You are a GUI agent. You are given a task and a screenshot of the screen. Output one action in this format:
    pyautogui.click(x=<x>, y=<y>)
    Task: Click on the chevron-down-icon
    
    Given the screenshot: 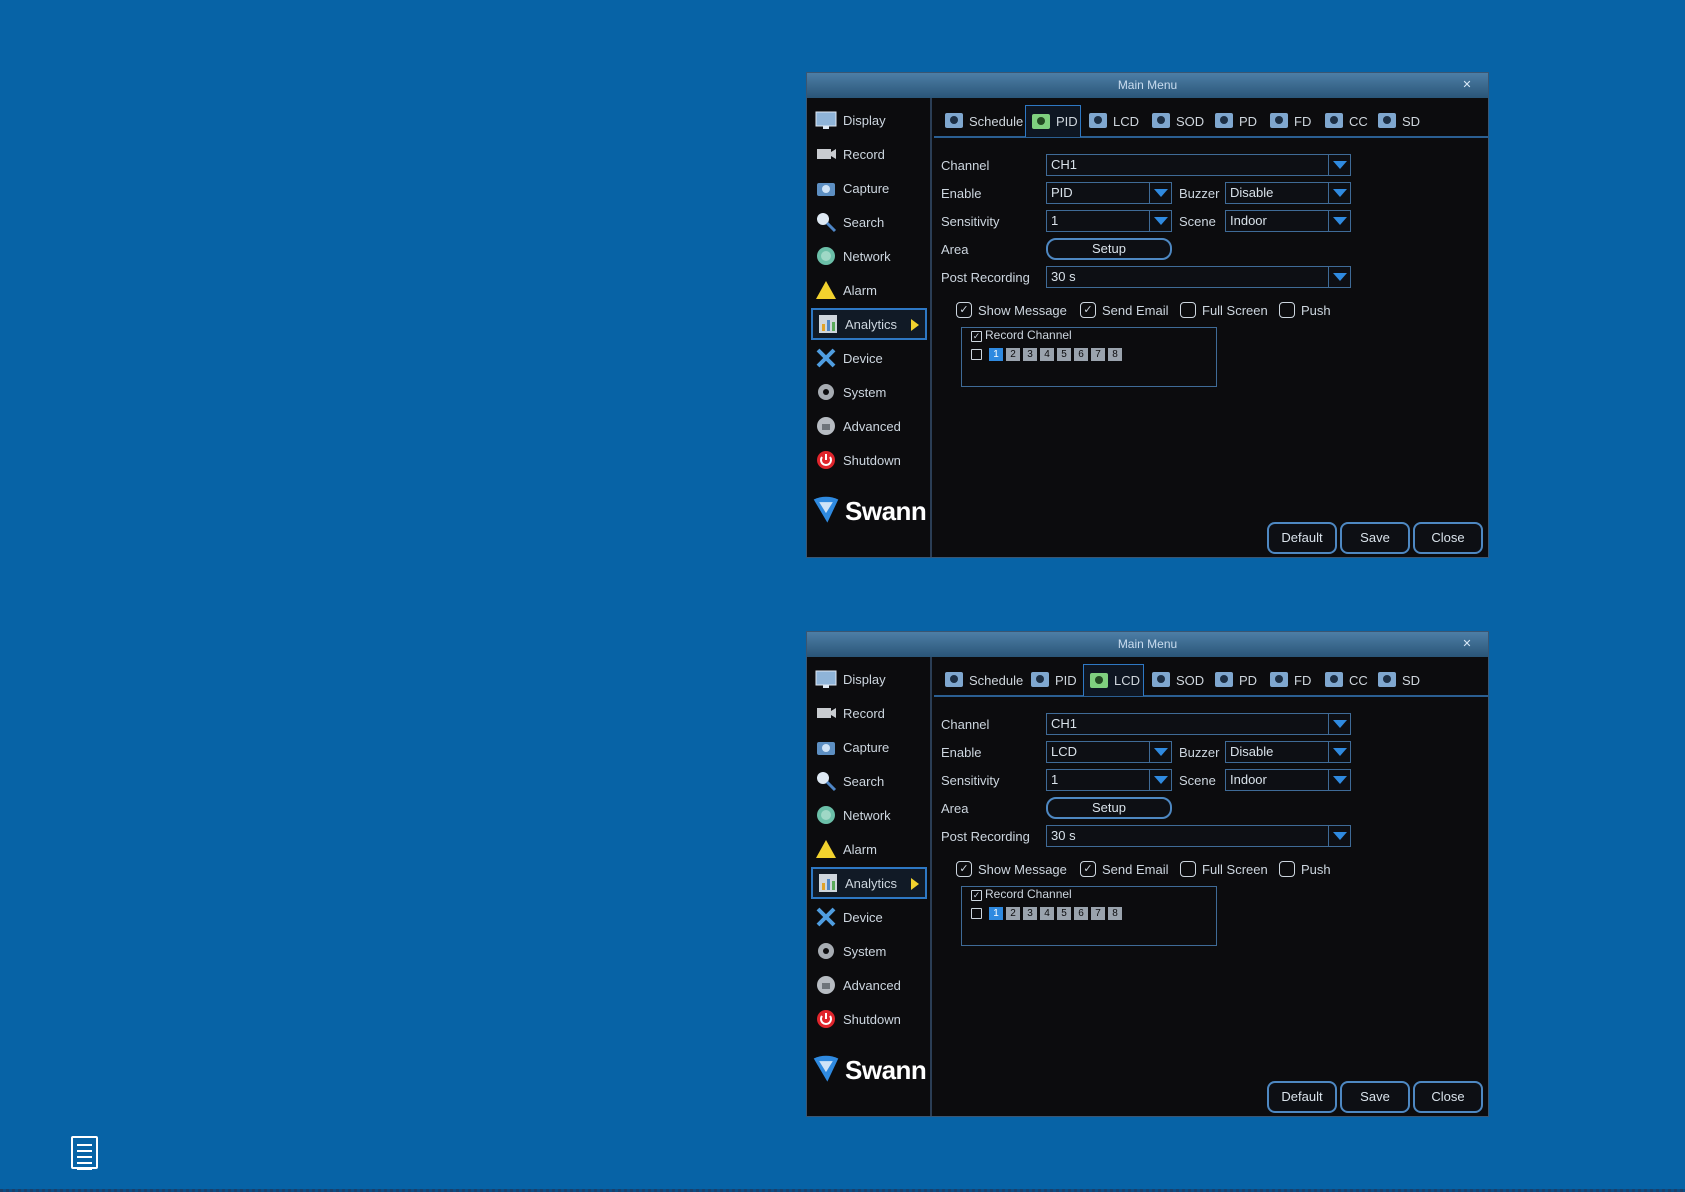 What is the action you would take?
    pyautogui.click(x=1339, y=277)
    